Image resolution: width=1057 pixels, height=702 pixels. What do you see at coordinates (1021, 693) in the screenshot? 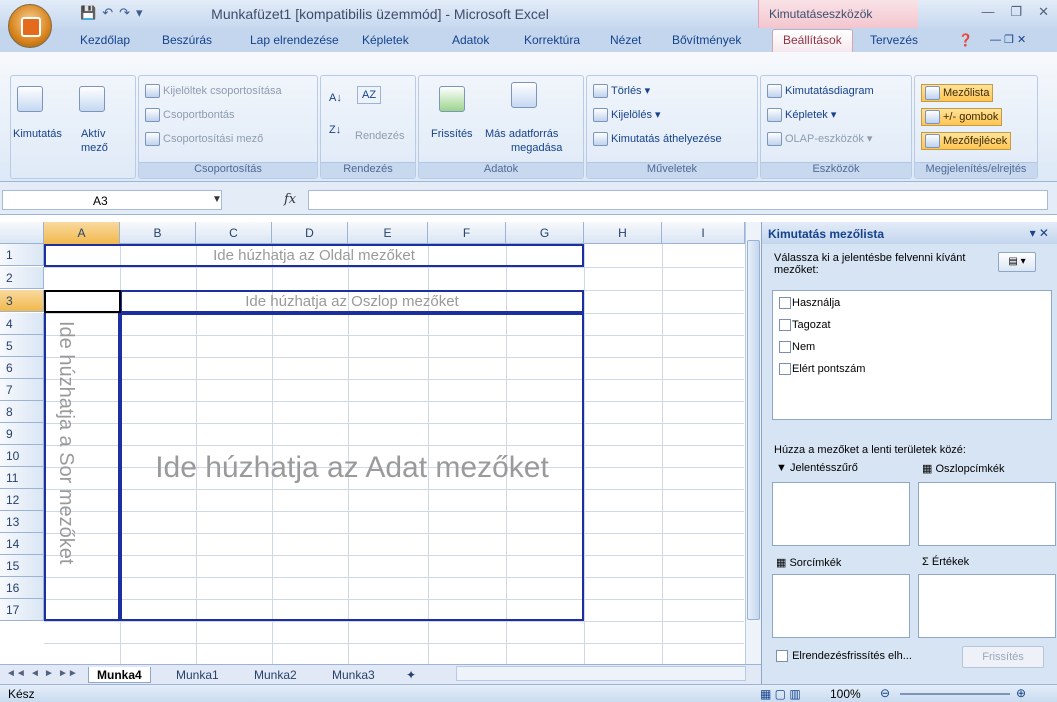
I see `zoom-in-icon: ⊕` at bounding box center [1021, 693].